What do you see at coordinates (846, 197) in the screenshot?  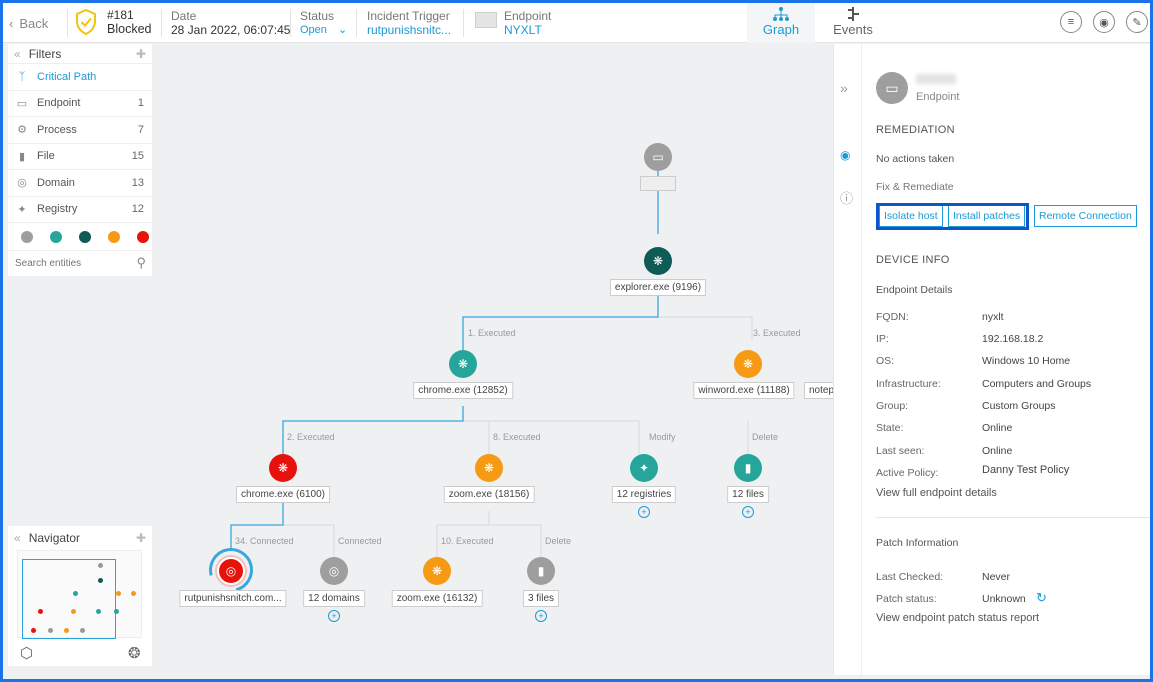 I see `info-icon: ⓘ` at bounding box center [846, 197].